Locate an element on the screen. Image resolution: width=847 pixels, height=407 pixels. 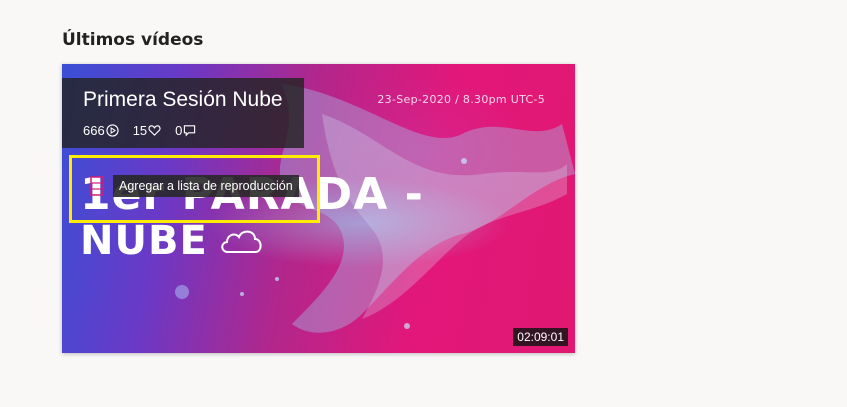
comments-stat: 0 is located at coordinates (185, 130).